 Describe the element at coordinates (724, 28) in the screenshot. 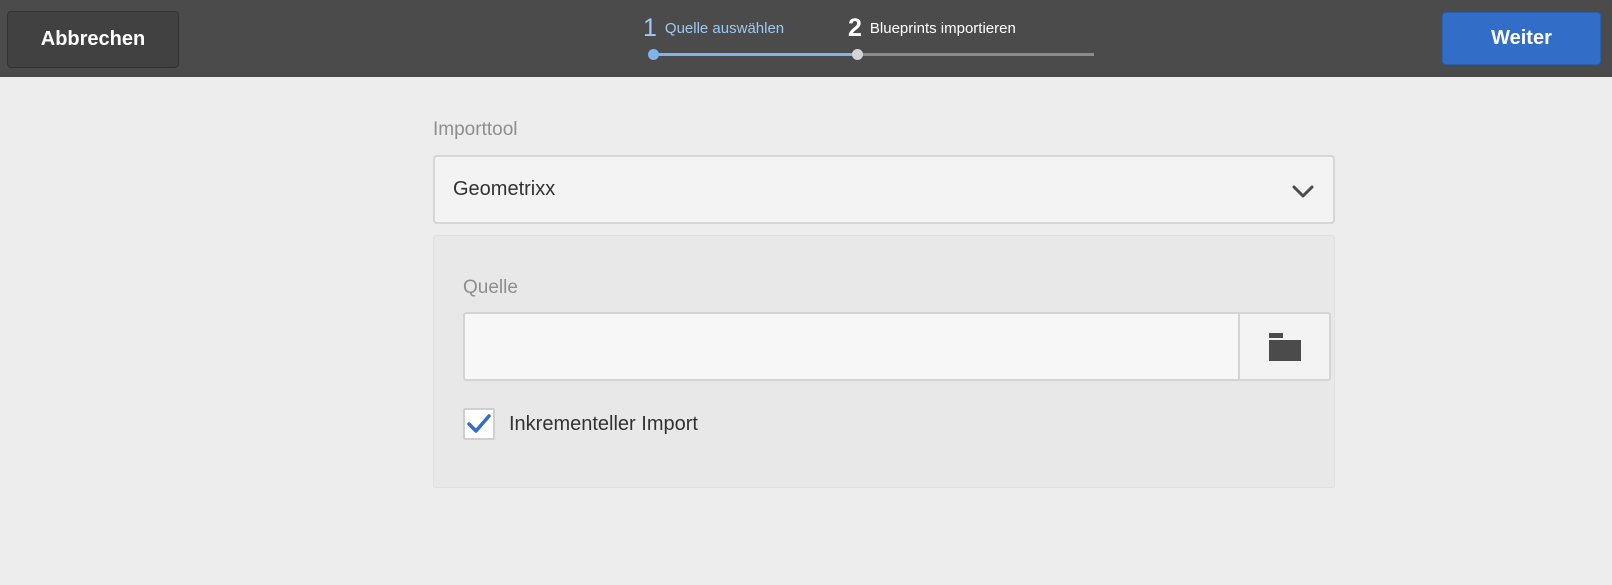

I see `step-1-label: Quelle auswählen` at that location.